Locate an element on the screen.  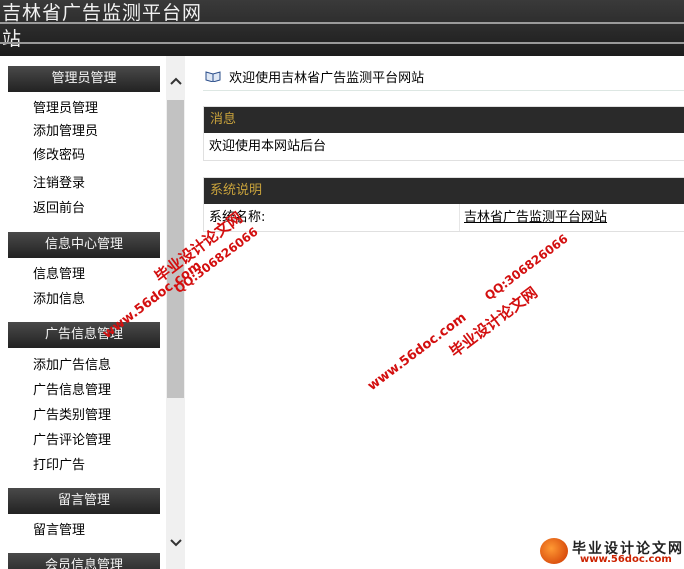
table-row: 系统名称: 吉林省广告监测平台网站 is located at coordinates (444, 217).